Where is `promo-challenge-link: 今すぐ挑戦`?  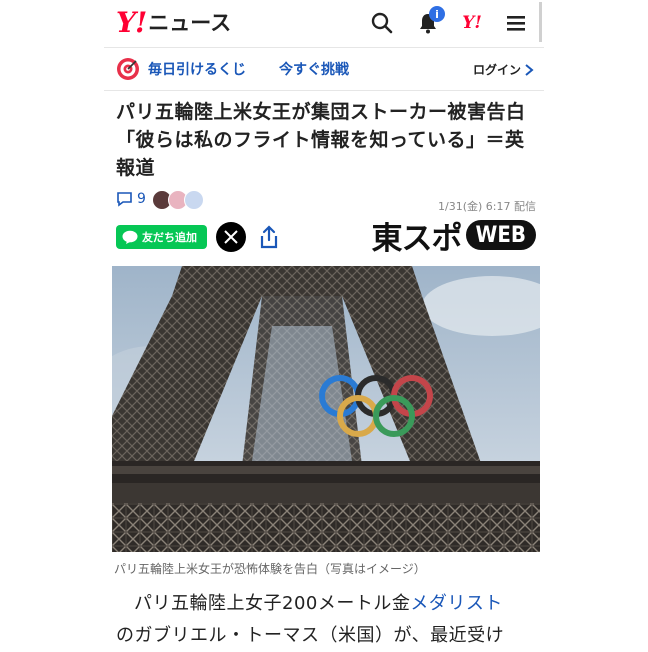 promo-challenge-link: 今すぐ挑戦 is located at coordinates (314, 69).